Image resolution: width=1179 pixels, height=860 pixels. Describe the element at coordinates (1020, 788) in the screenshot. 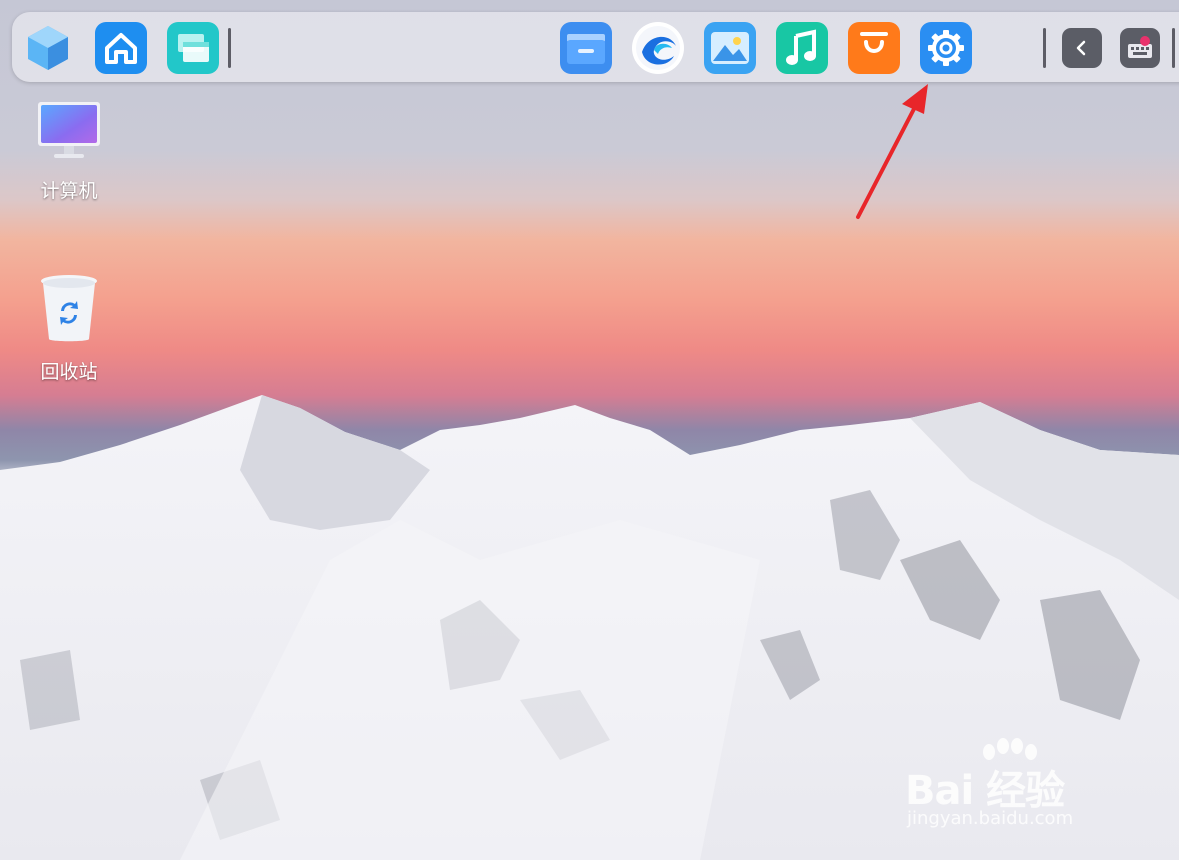

I see `baidu-watermark: Bai 经验 jingyan.baidu.com` at that location.